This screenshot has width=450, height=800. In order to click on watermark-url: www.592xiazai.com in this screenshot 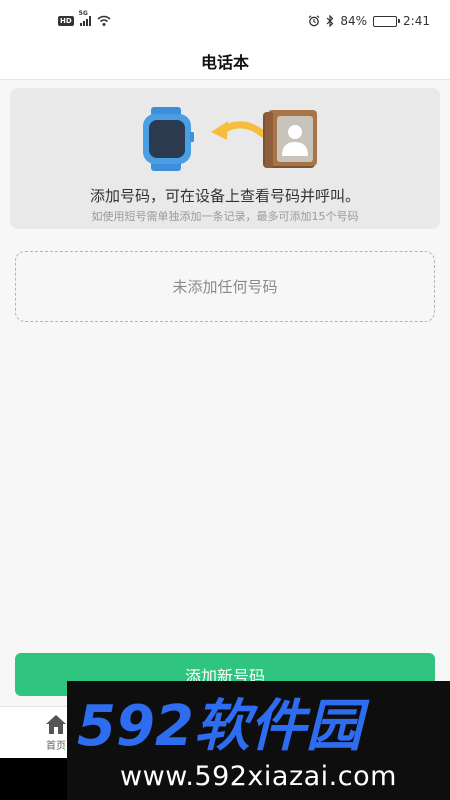, I will do `click(258, 776)`.